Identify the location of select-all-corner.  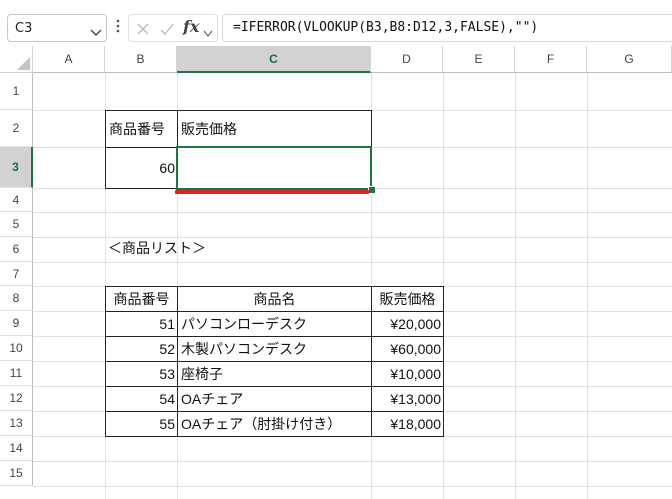
(16, 59).